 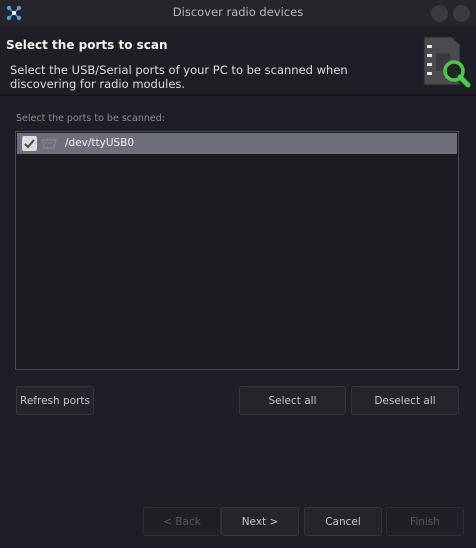 I want to click on deselect-all-button: Deselect all, so click(x=405, y=400).